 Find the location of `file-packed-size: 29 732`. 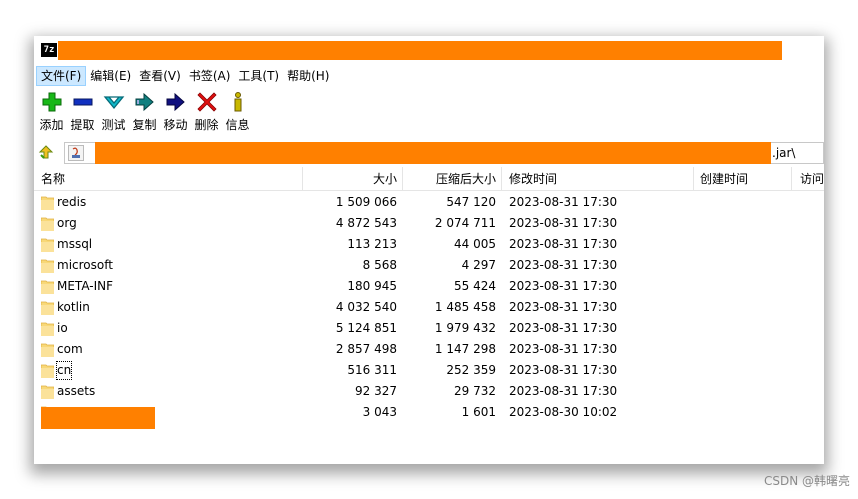

file-packed-size: 29 732 is located at coordinates (475, 391).